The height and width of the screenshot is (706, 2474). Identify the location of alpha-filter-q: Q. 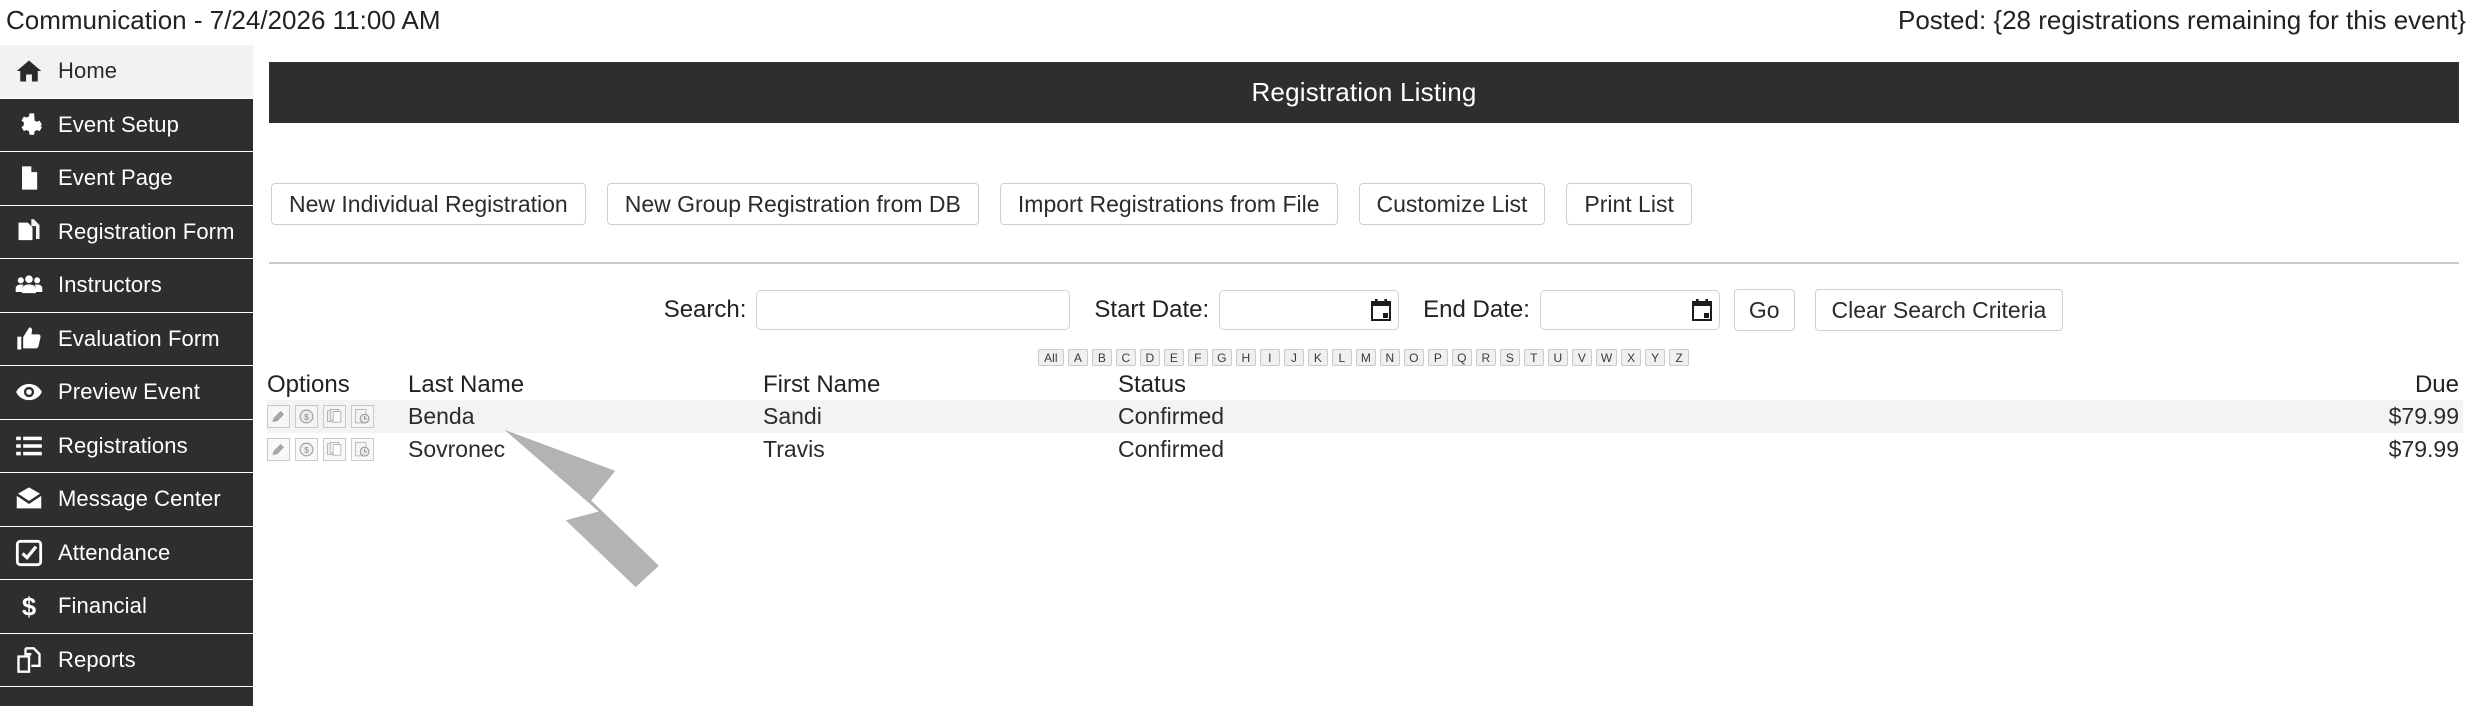
(1461, 357).